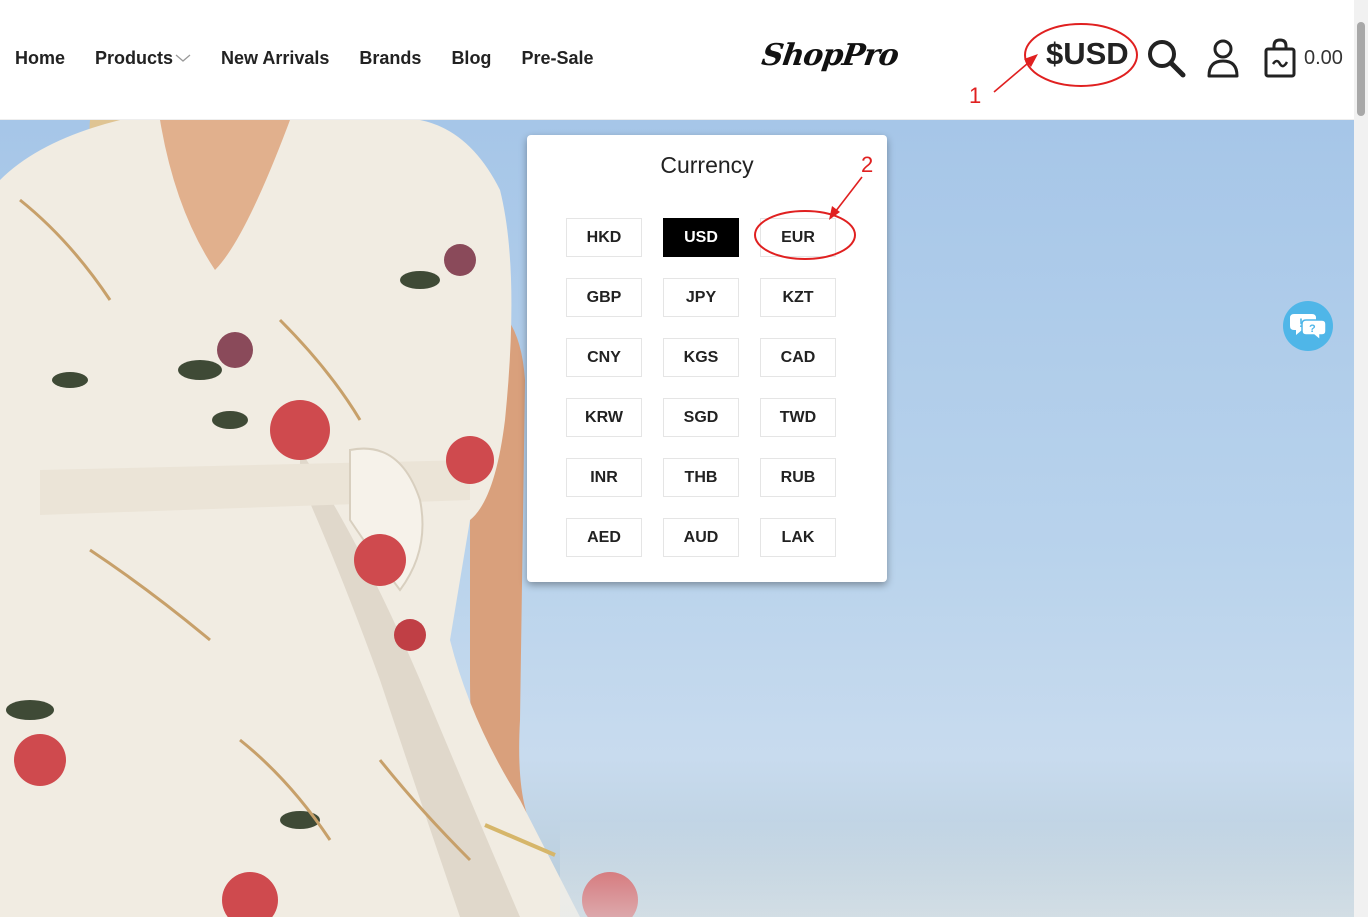  Describe the element at coordinates (604, 237) in the screenshot. I see `currency-option-HKD: HKD` at that location.